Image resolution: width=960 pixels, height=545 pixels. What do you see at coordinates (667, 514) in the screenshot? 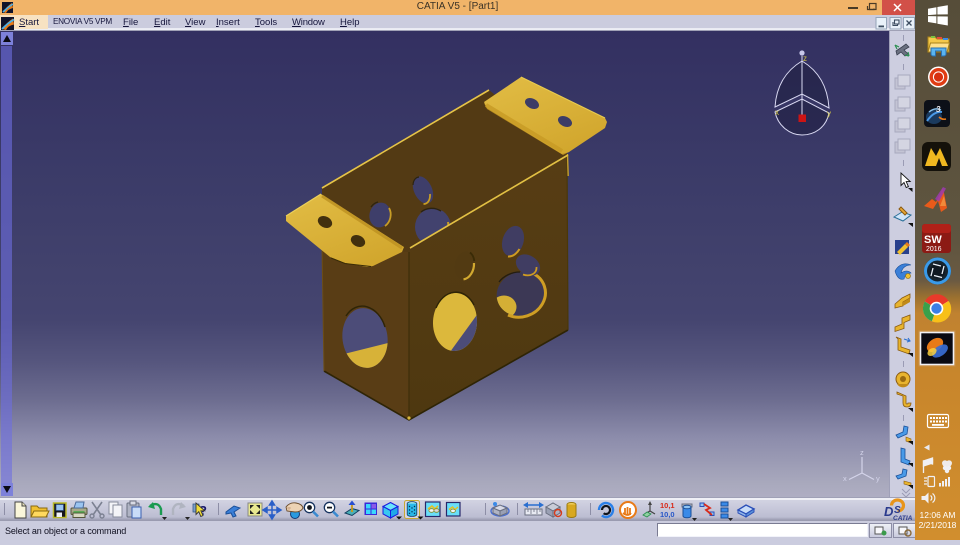
I see `svg-text: 10,0` at bounding box center [667, 514].